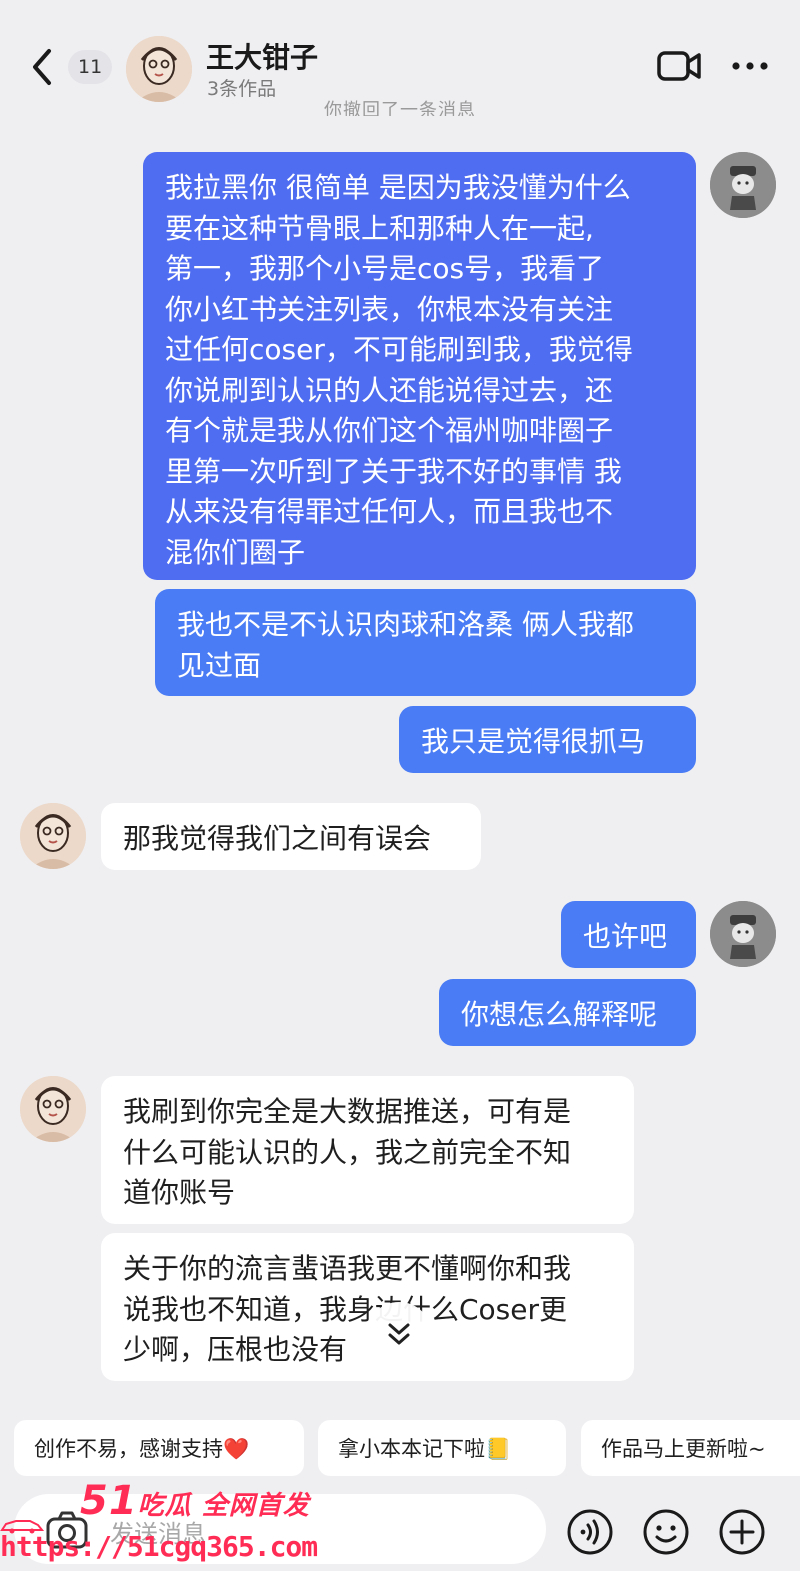 The width and height of the screenshot is (800, 1571). Describe the element at coordinates (559, 1014) in the screenshot. I see `message-text-line: 你想怎么解释呢` at that location.